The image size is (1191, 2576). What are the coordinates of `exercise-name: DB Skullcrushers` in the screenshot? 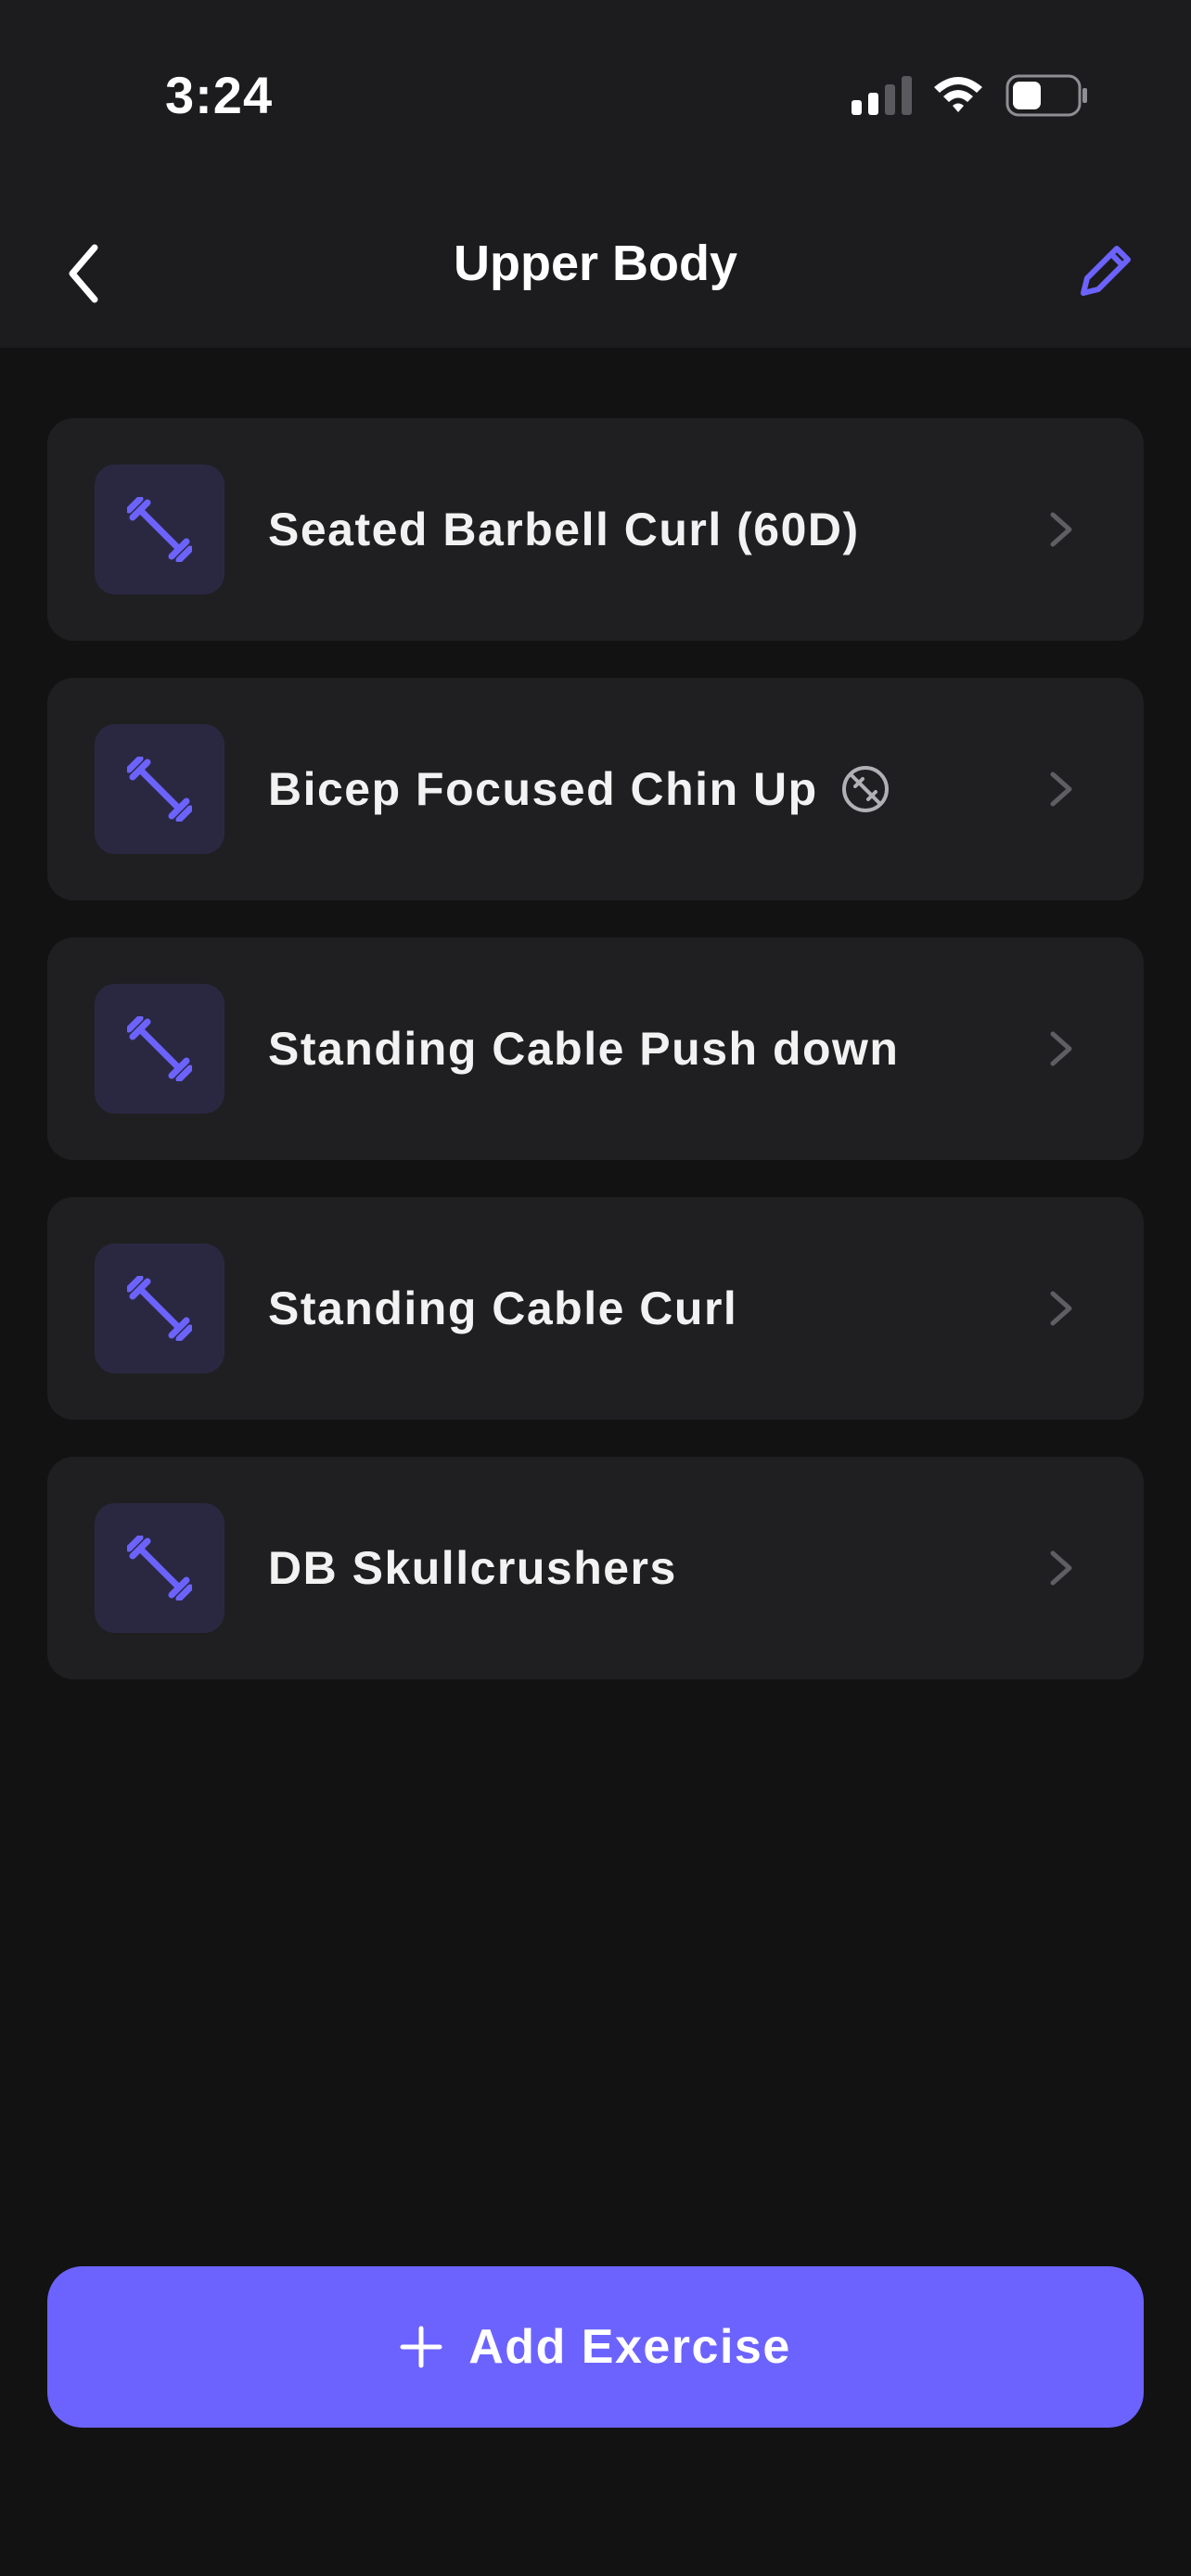 It's located at (472, 1568).